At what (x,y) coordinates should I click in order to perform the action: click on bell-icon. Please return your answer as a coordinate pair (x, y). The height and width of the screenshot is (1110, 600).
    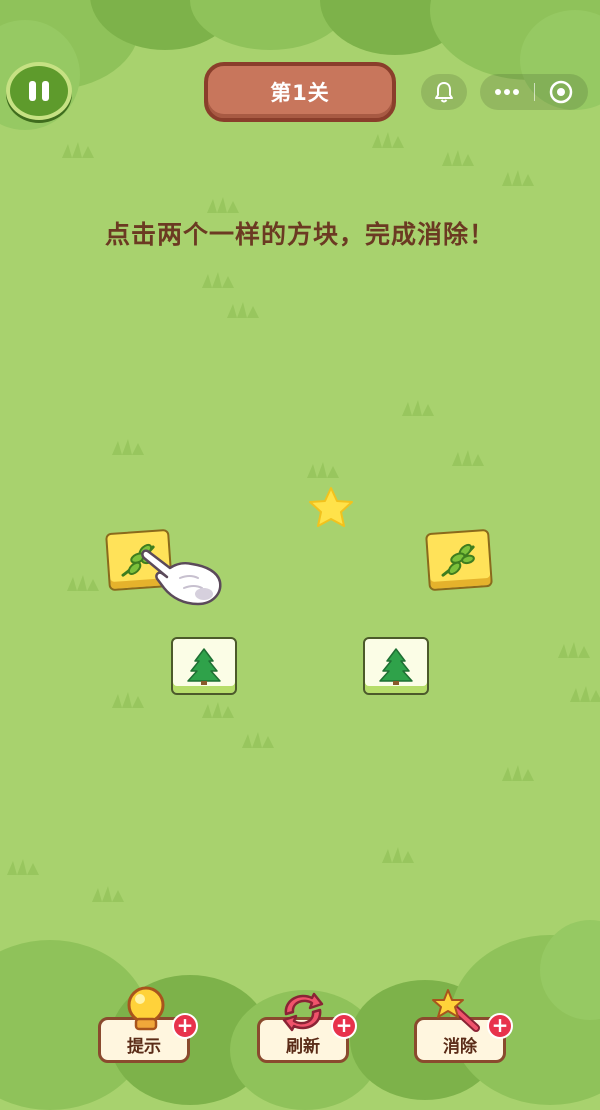
    Looking at the image, I should click on (444, 92).